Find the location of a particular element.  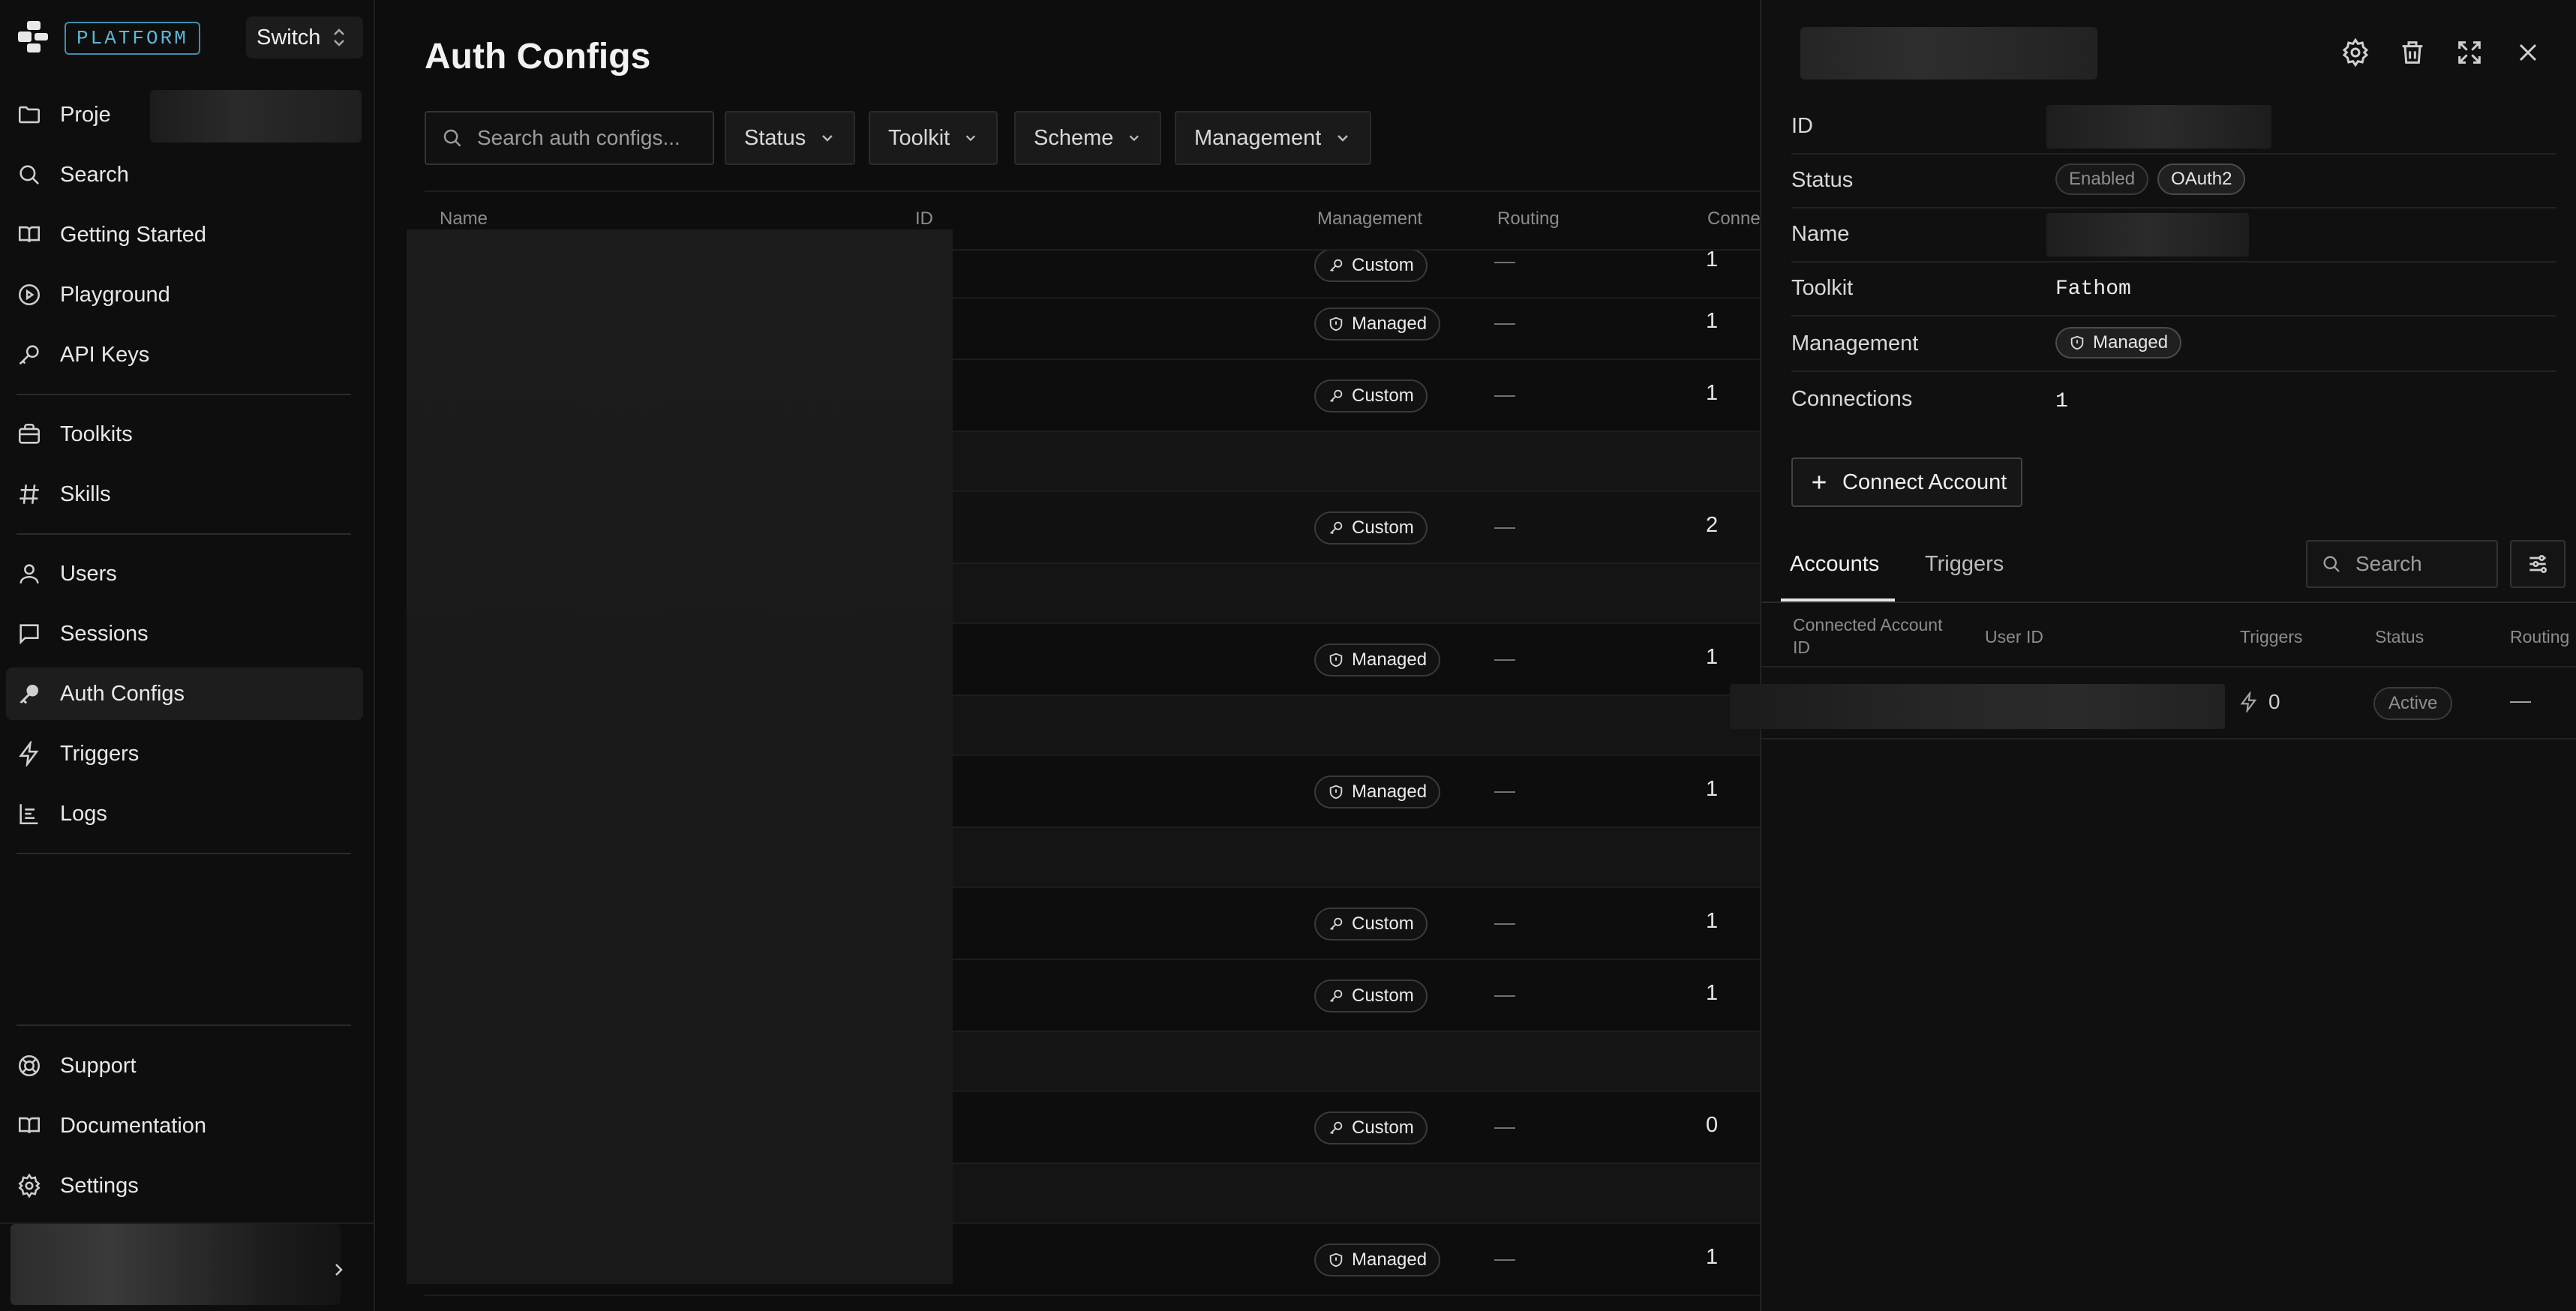

redacted-account-row is located at coordinates (1977, 706).